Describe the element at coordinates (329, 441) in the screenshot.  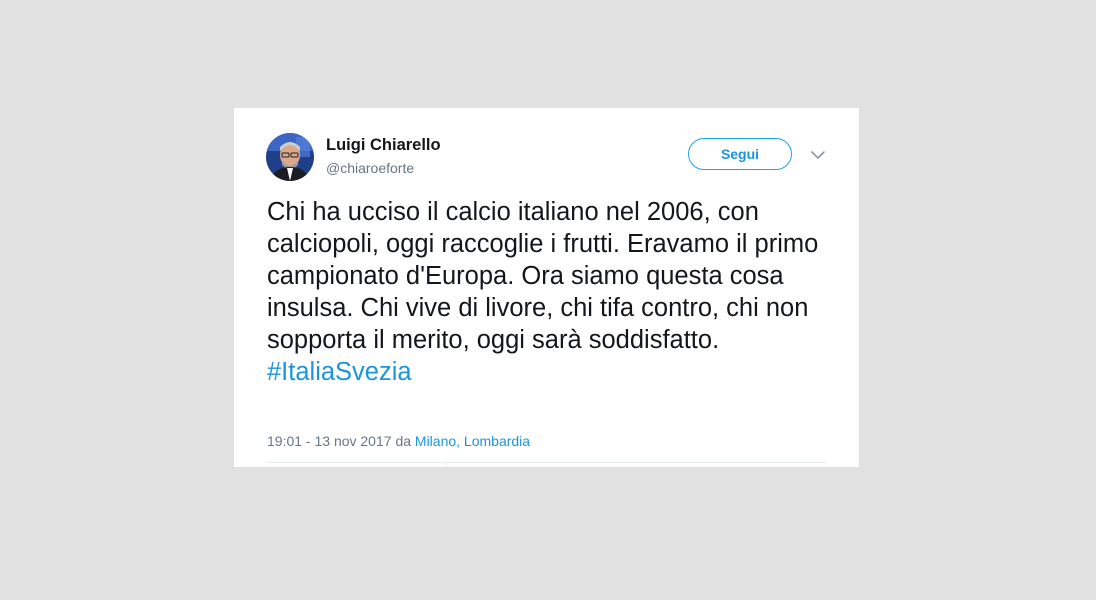
I see `tweet-timestamp: 19:01 - 13 nov 2017` at that location.